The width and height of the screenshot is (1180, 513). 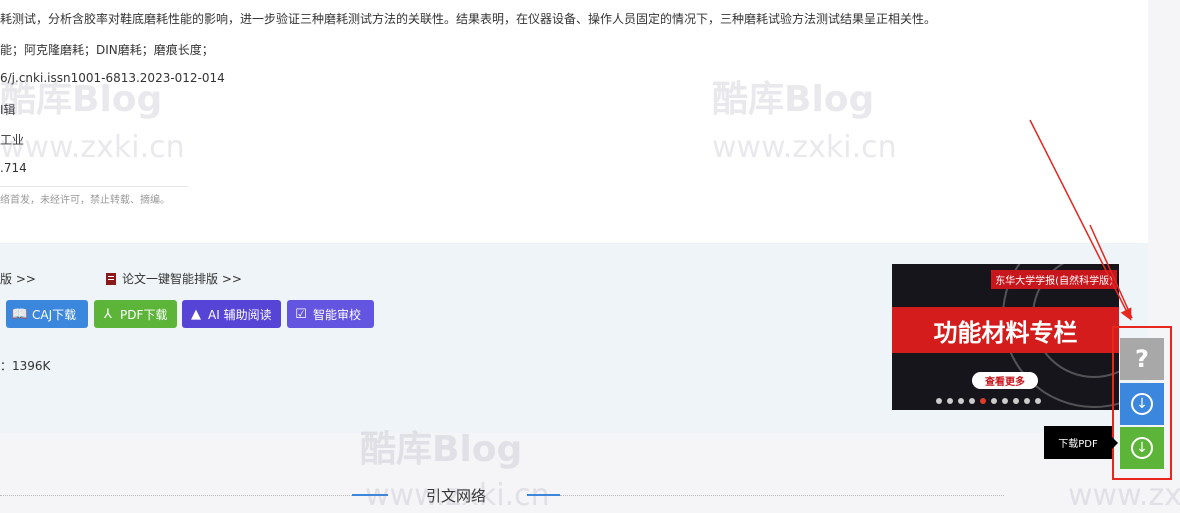 I want to click on category-text: 工业, so click(x=12, y=140).